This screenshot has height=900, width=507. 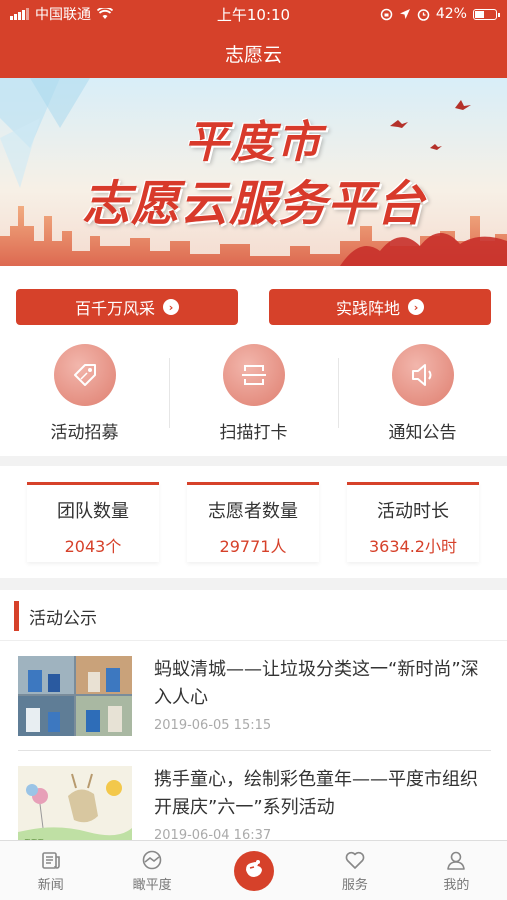 I want to click on stat-hours-label: 活动时长, so click(x=413, y=511).